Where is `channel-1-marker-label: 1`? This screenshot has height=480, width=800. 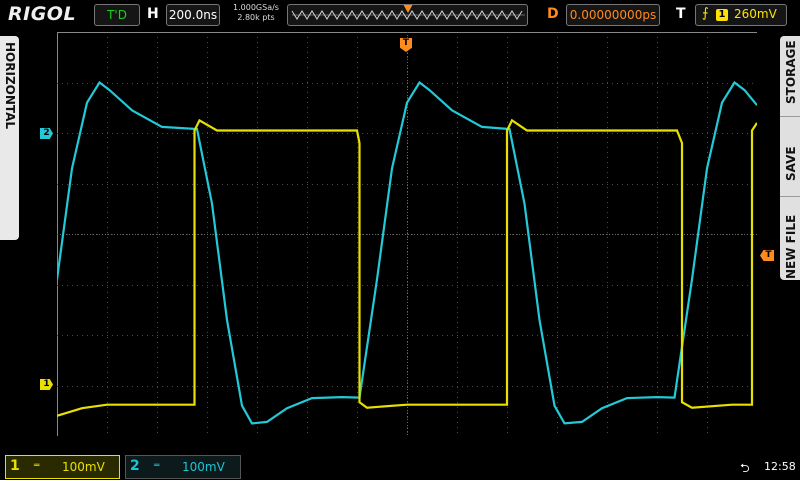 channel-1-marker-label: 1 is located at coordinates (46, 384).